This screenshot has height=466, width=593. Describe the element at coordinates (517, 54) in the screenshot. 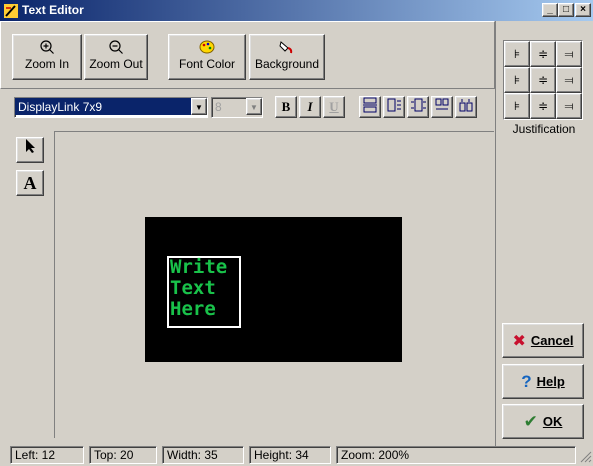

I see `justify-top-left: ⊧` at that location.